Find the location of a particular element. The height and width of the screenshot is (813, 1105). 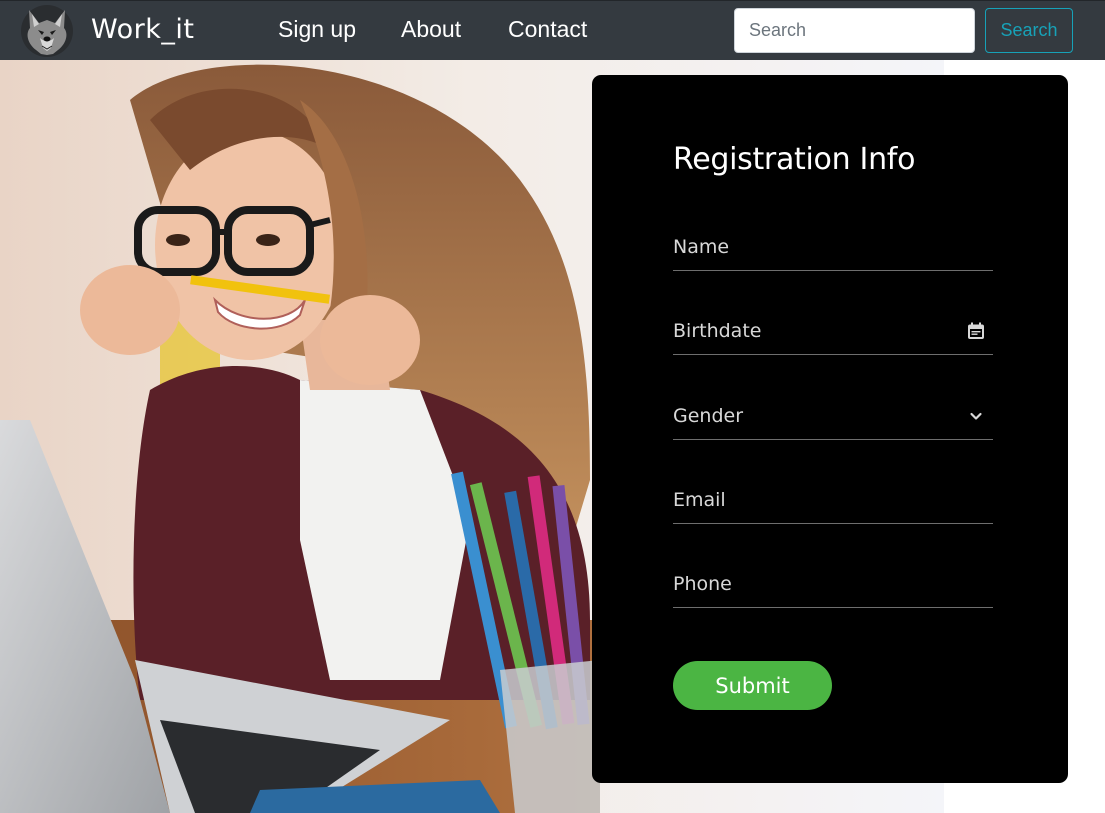

nav-link-about: About is located at coordinates (431, 29).